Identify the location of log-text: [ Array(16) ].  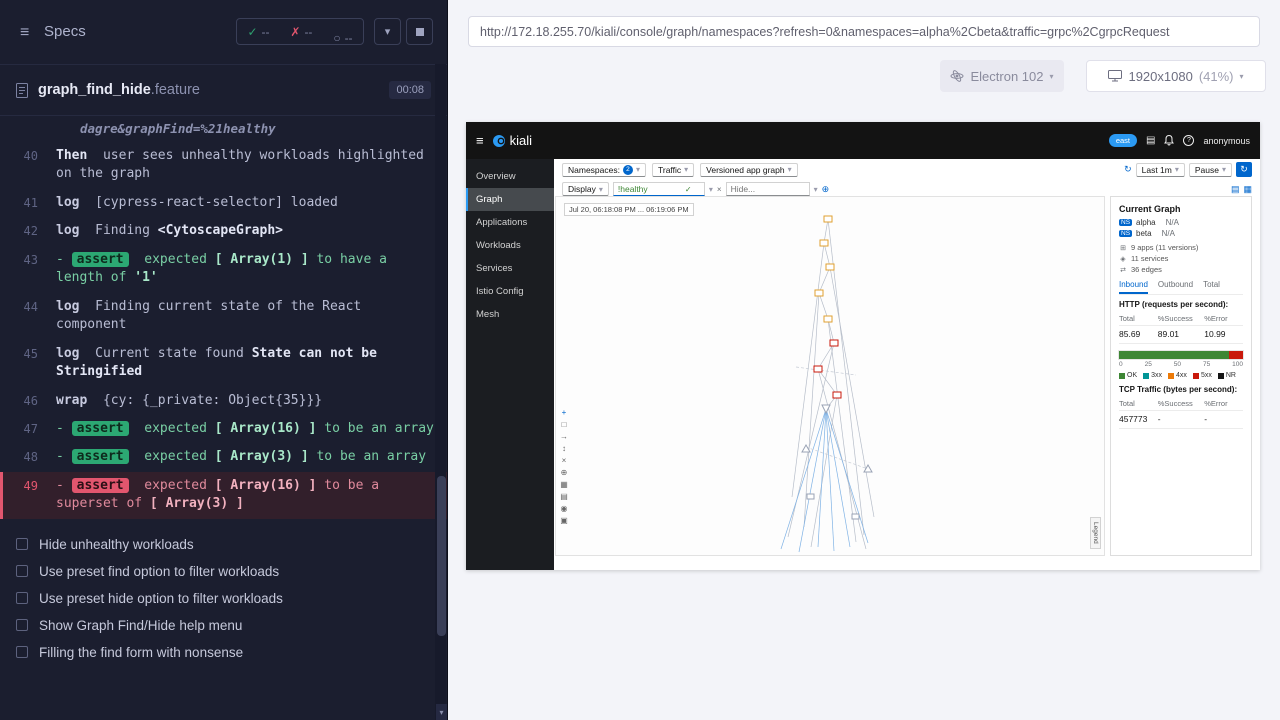
(265, 485).